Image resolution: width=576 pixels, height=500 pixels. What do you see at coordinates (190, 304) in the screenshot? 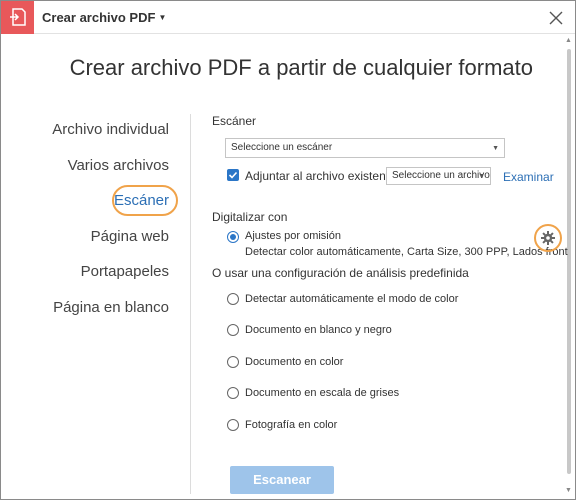
I see `nav-divider` at bounding box center [190, 304].